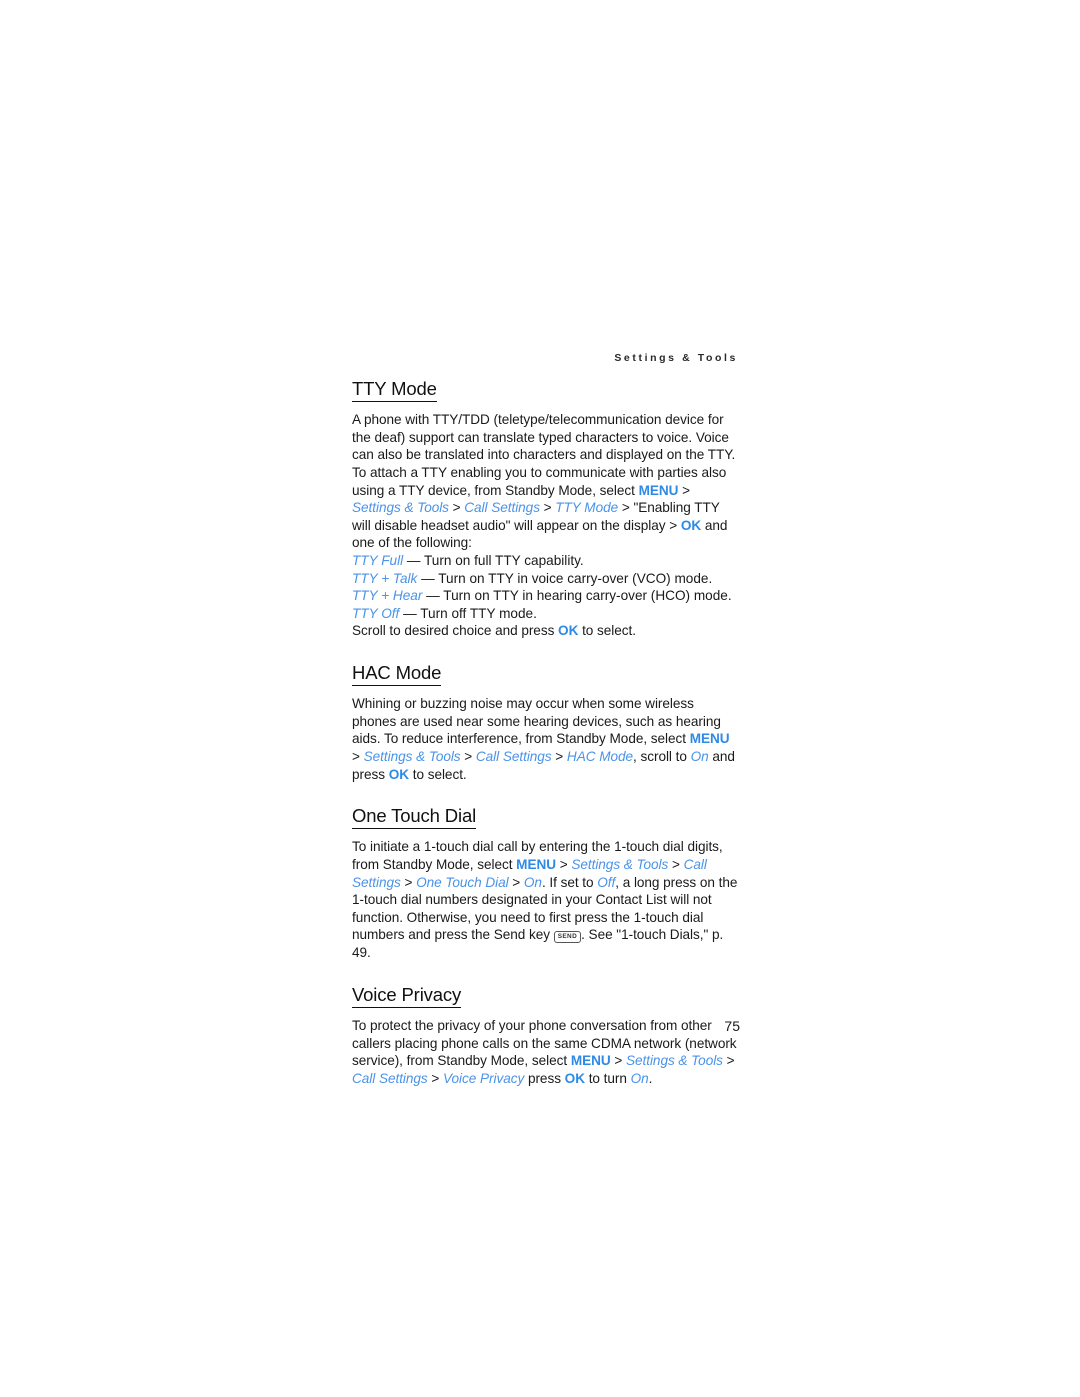  What do you see at coordinates (607, 1078) in the screenshot?
I see `text-run: to turn` at bounding box center [607, 1078].